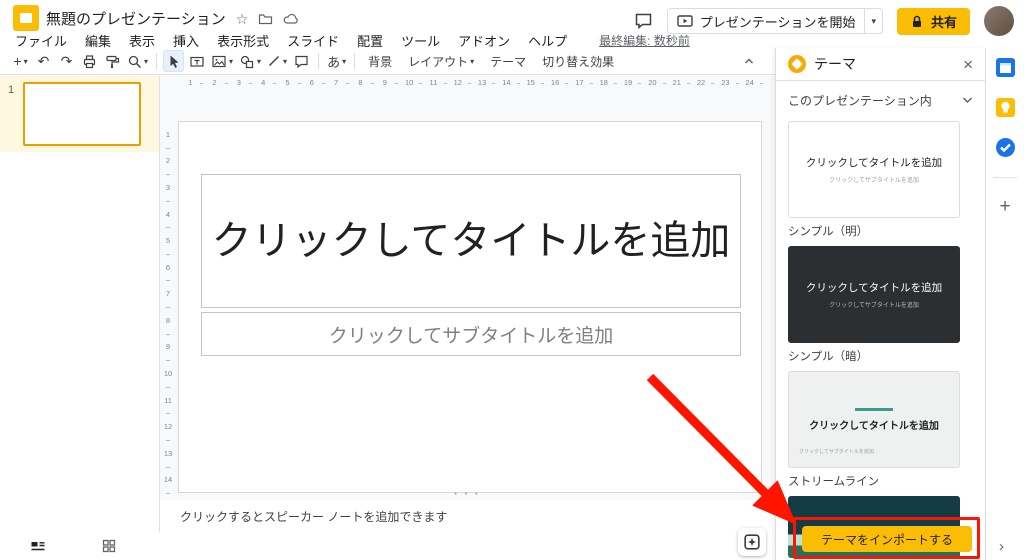 This screenshot has width=1024, height=560. Describe the element at coordinates (507, 84) in the screenshot. I see `ruler-mark: 14` at that location.